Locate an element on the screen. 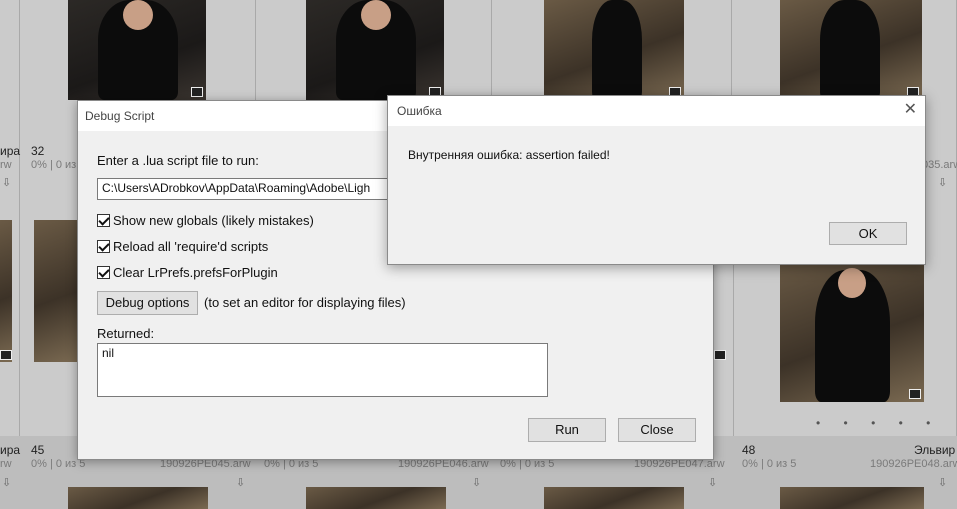 The height and width of the screenshot is (509, 957). cell-name: Эльвир is located at coordinates (935, 450).